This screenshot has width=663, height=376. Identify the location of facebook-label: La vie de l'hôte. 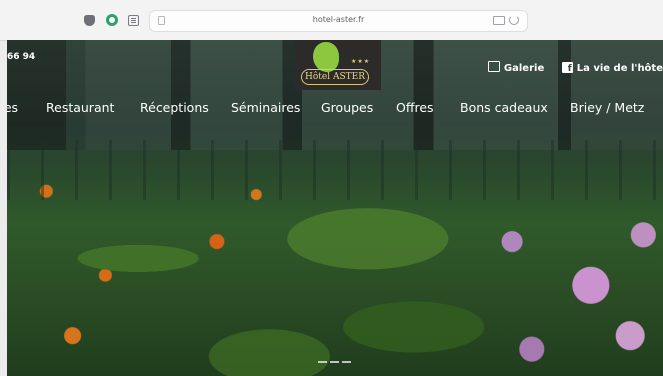
(619, 68).